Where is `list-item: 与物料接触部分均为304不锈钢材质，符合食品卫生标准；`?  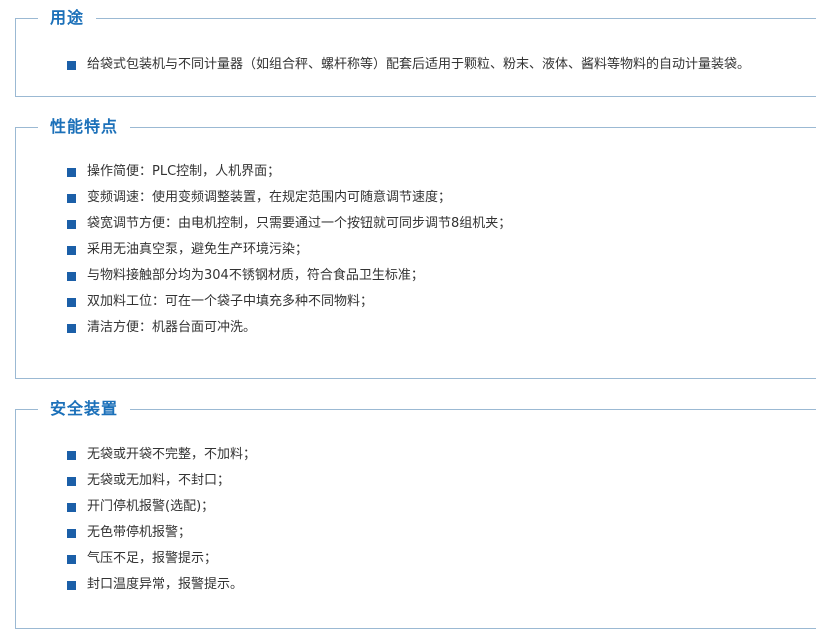 list-item: 与物料接触部分均为304不锈钢材质，符合食品卫生标准； is located at coordinates (289, 276).